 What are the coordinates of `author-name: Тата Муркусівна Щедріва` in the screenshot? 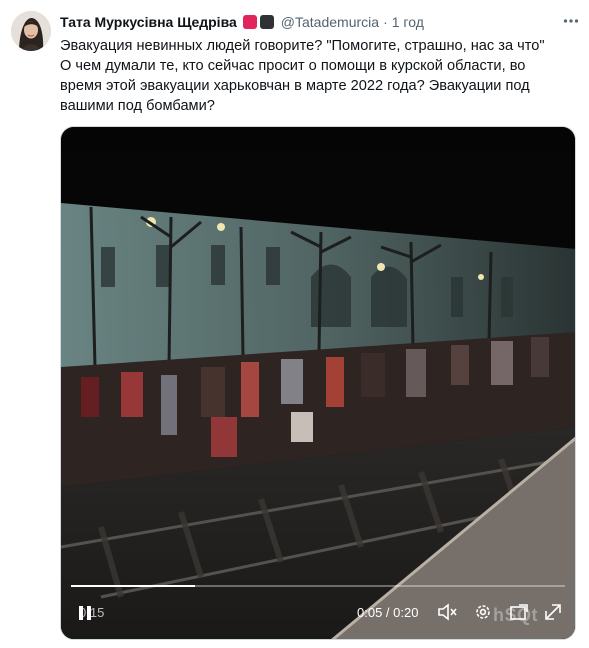 It's located at (148, 22).